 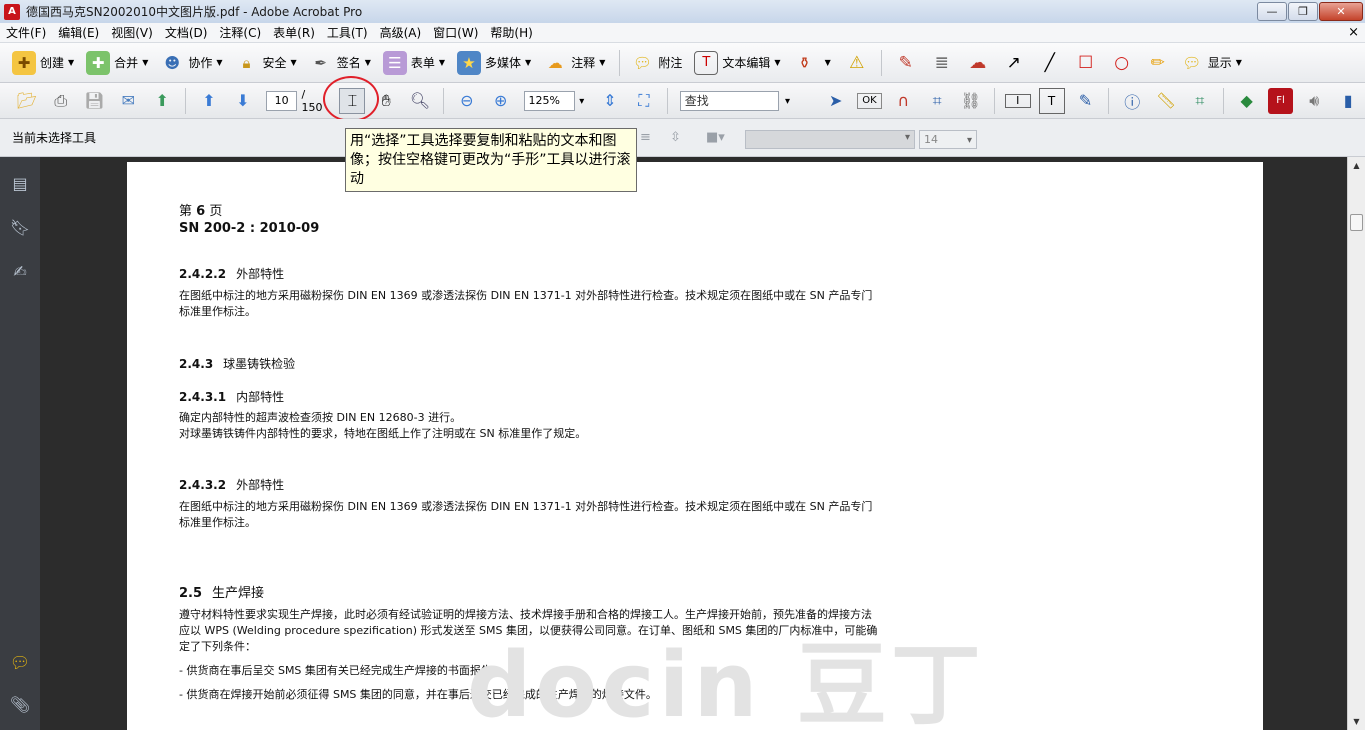 What do you see at coordinates (20, 183) in the screenshot?
I see `pages-icon: ▤` at bounding box center [20, 183].